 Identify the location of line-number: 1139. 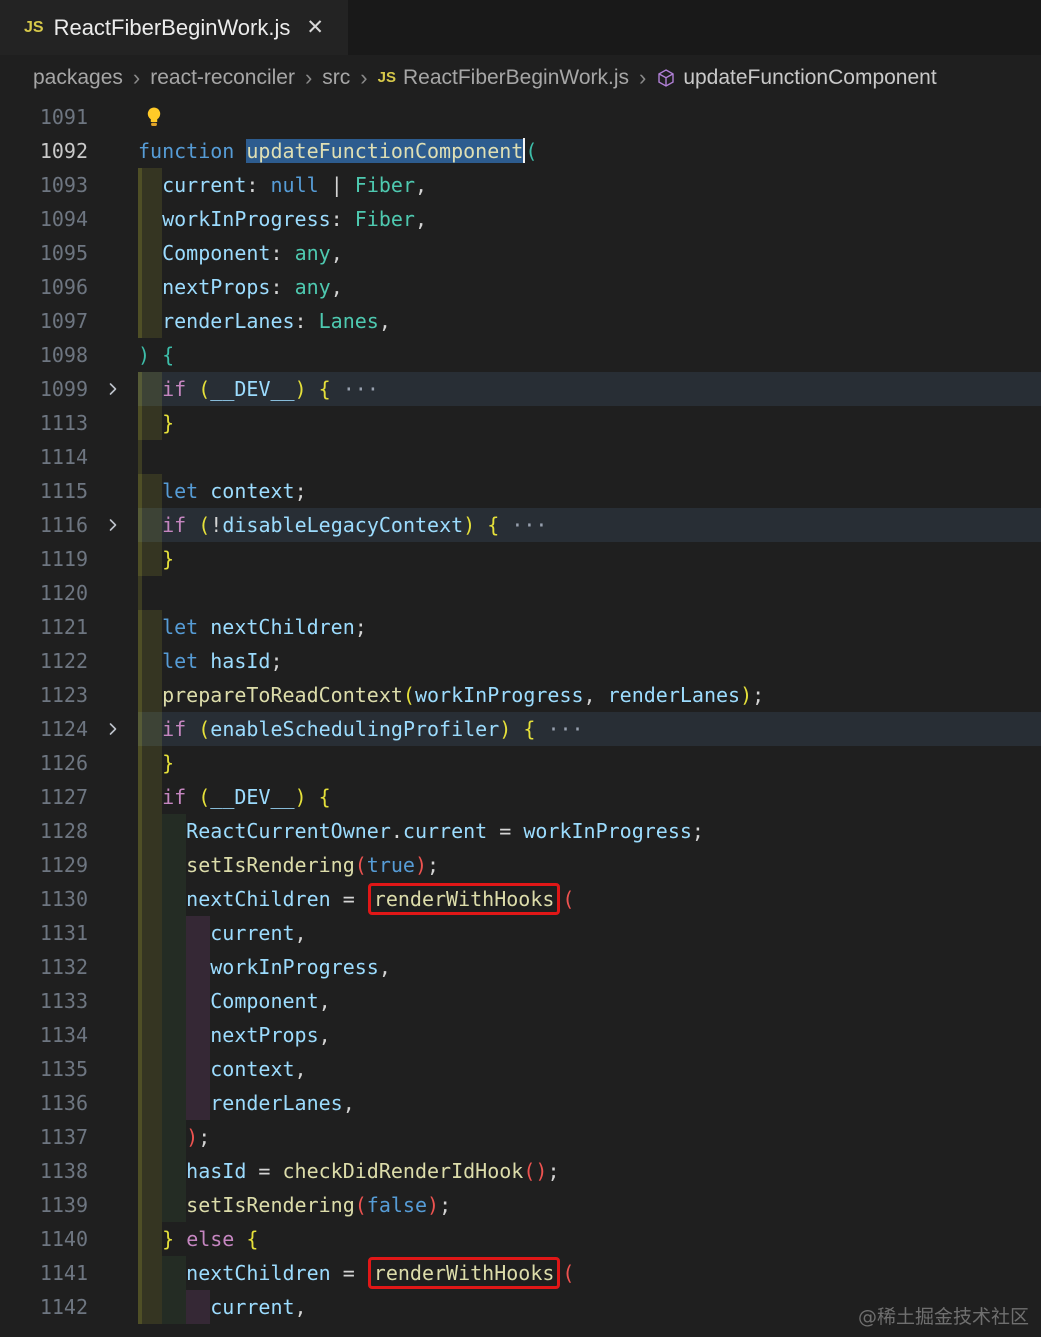
(63, 1205).